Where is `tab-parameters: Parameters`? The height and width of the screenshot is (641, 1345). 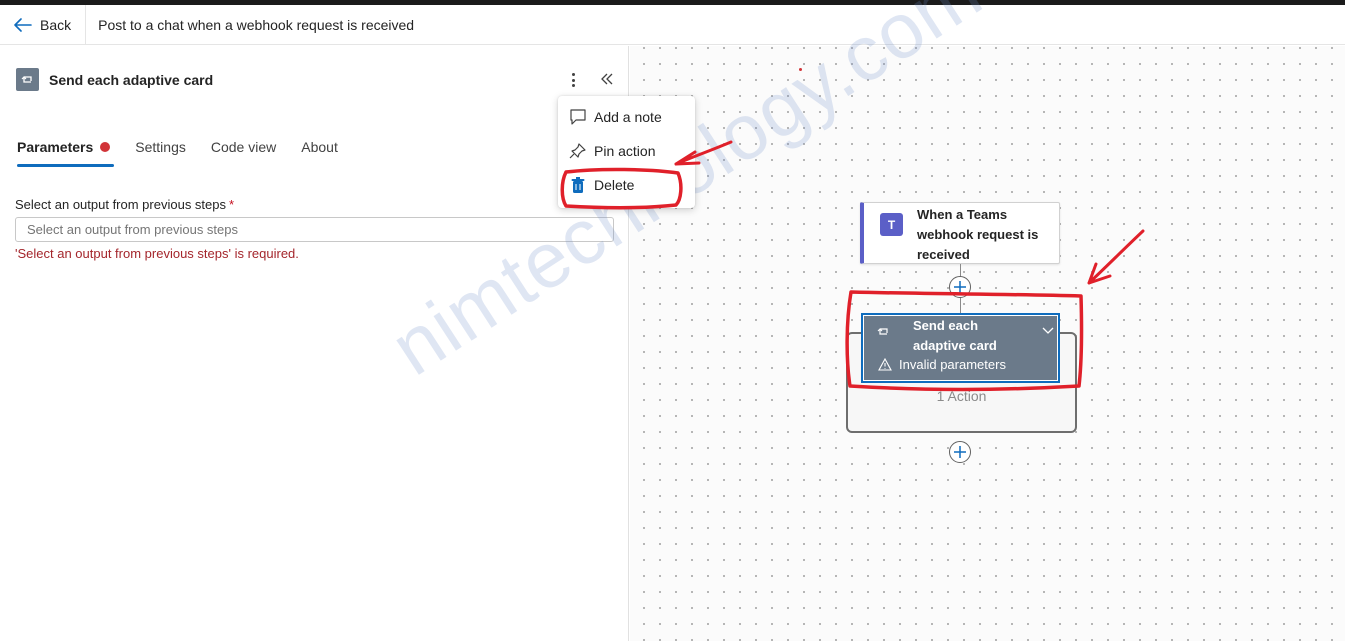
tab-parameters: Parameters is located at coordinates (66, 153).